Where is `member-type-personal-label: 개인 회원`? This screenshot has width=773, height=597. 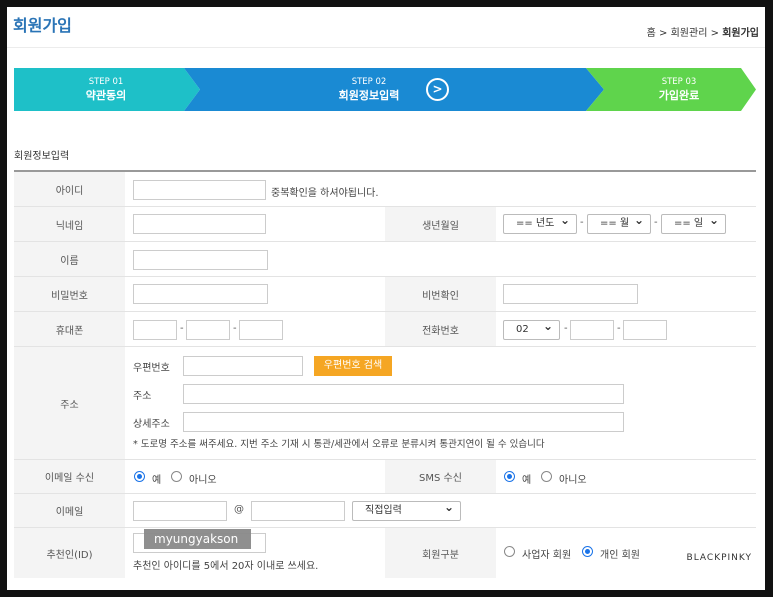
member-type-personal-label: 개인 회원 is located at coordinates (620, 555).